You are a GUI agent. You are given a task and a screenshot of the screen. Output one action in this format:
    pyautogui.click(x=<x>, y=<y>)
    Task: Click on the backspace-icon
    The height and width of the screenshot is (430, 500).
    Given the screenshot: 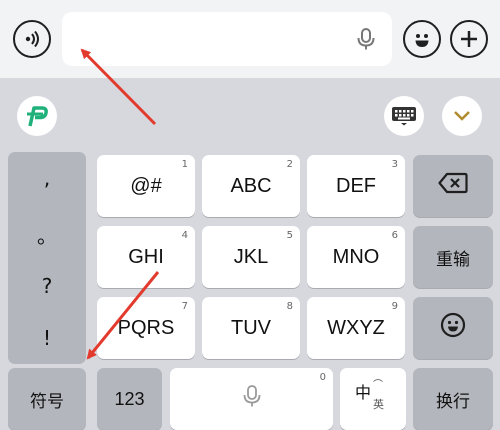 What is the action you would take?
    pyautogui.click(x=453, y=186)
    